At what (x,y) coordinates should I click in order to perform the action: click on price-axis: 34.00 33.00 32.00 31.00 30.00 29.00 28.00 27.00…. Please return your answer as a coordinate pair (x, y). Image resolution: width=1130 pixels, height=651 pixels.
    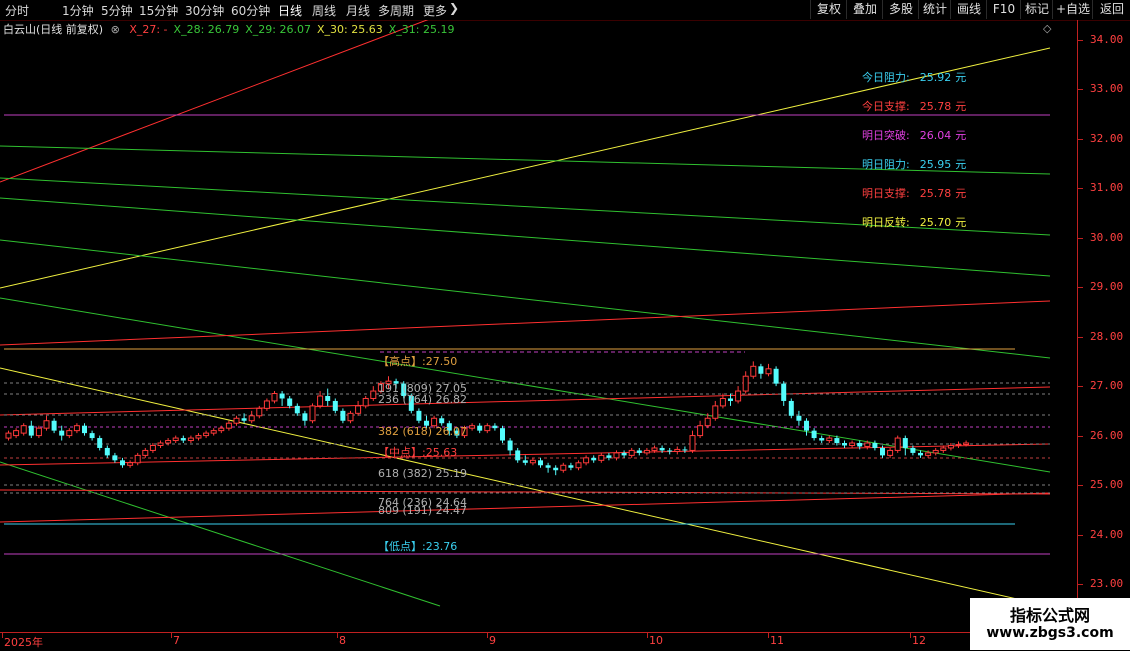
    Looking at the image, I should click on (1103, 326).